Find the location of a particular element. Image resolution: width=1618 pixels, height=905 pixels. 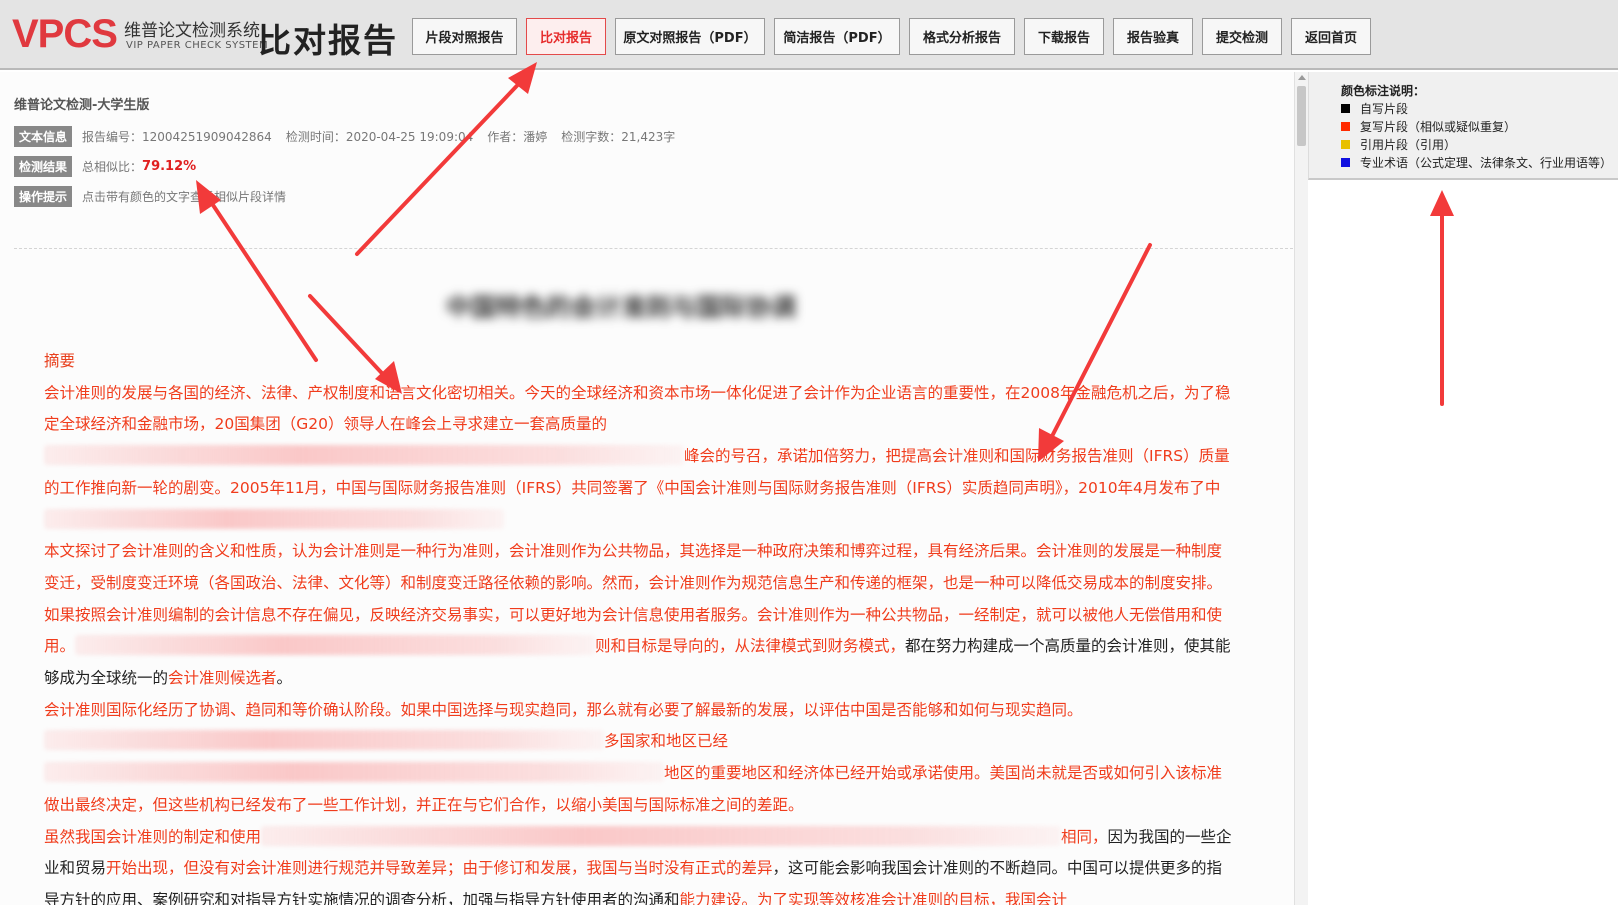

fragment-original: 。 is located at coordinates (284, 678).